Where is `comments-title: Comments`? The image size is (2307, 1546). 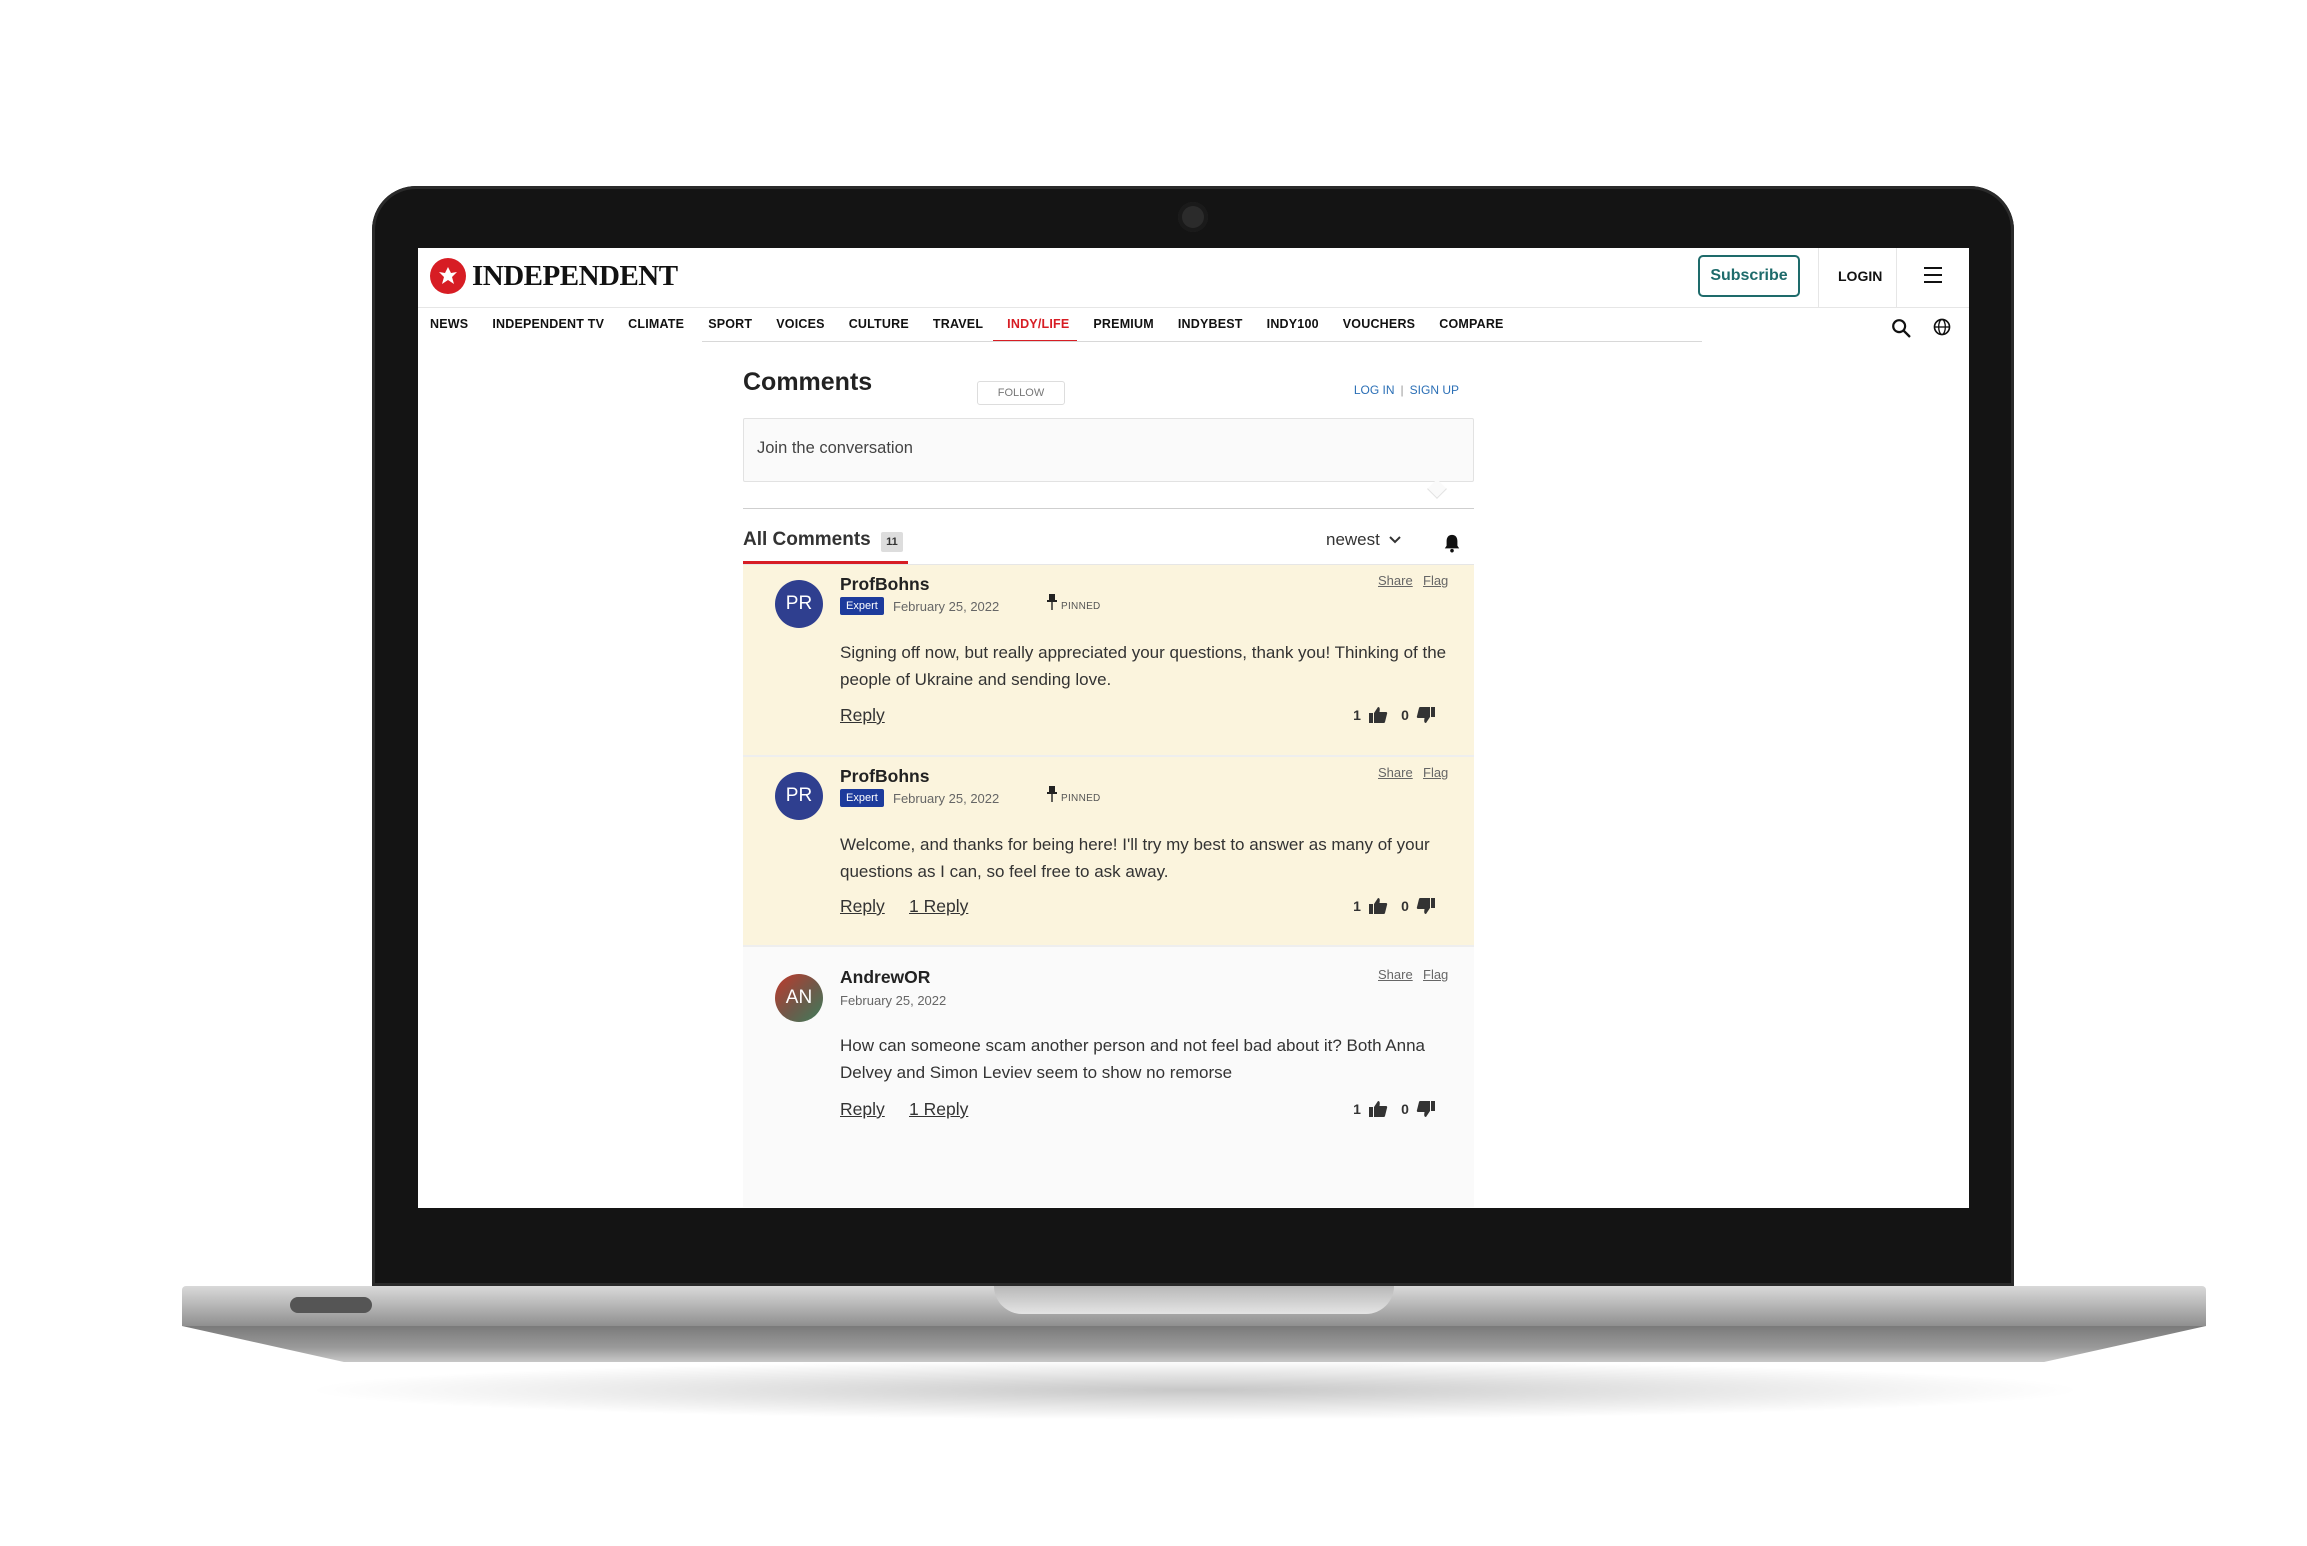 comments-title: Comments is located at coordinates (808, 382).